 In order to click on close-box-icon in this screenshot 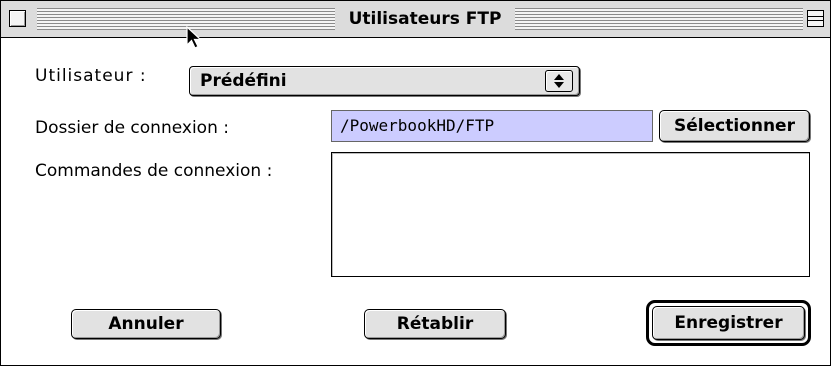, I will do `click(17, 18)`.